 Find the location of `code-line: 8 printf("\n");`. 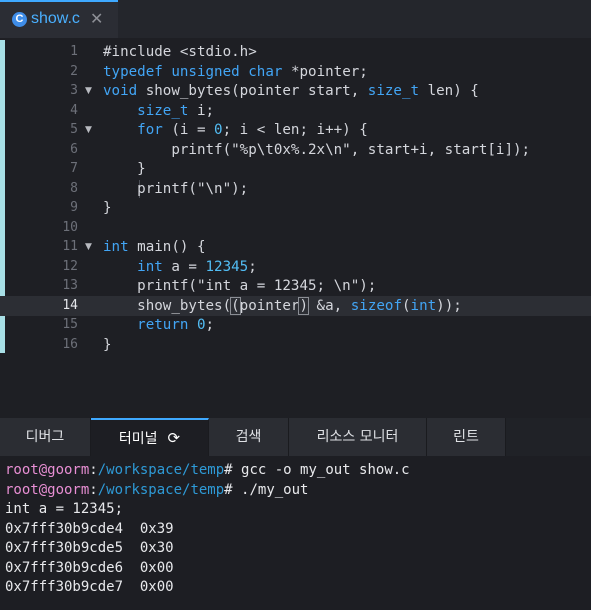

code-line: 8 printf("\n"); is located at coordinates (295, 189).